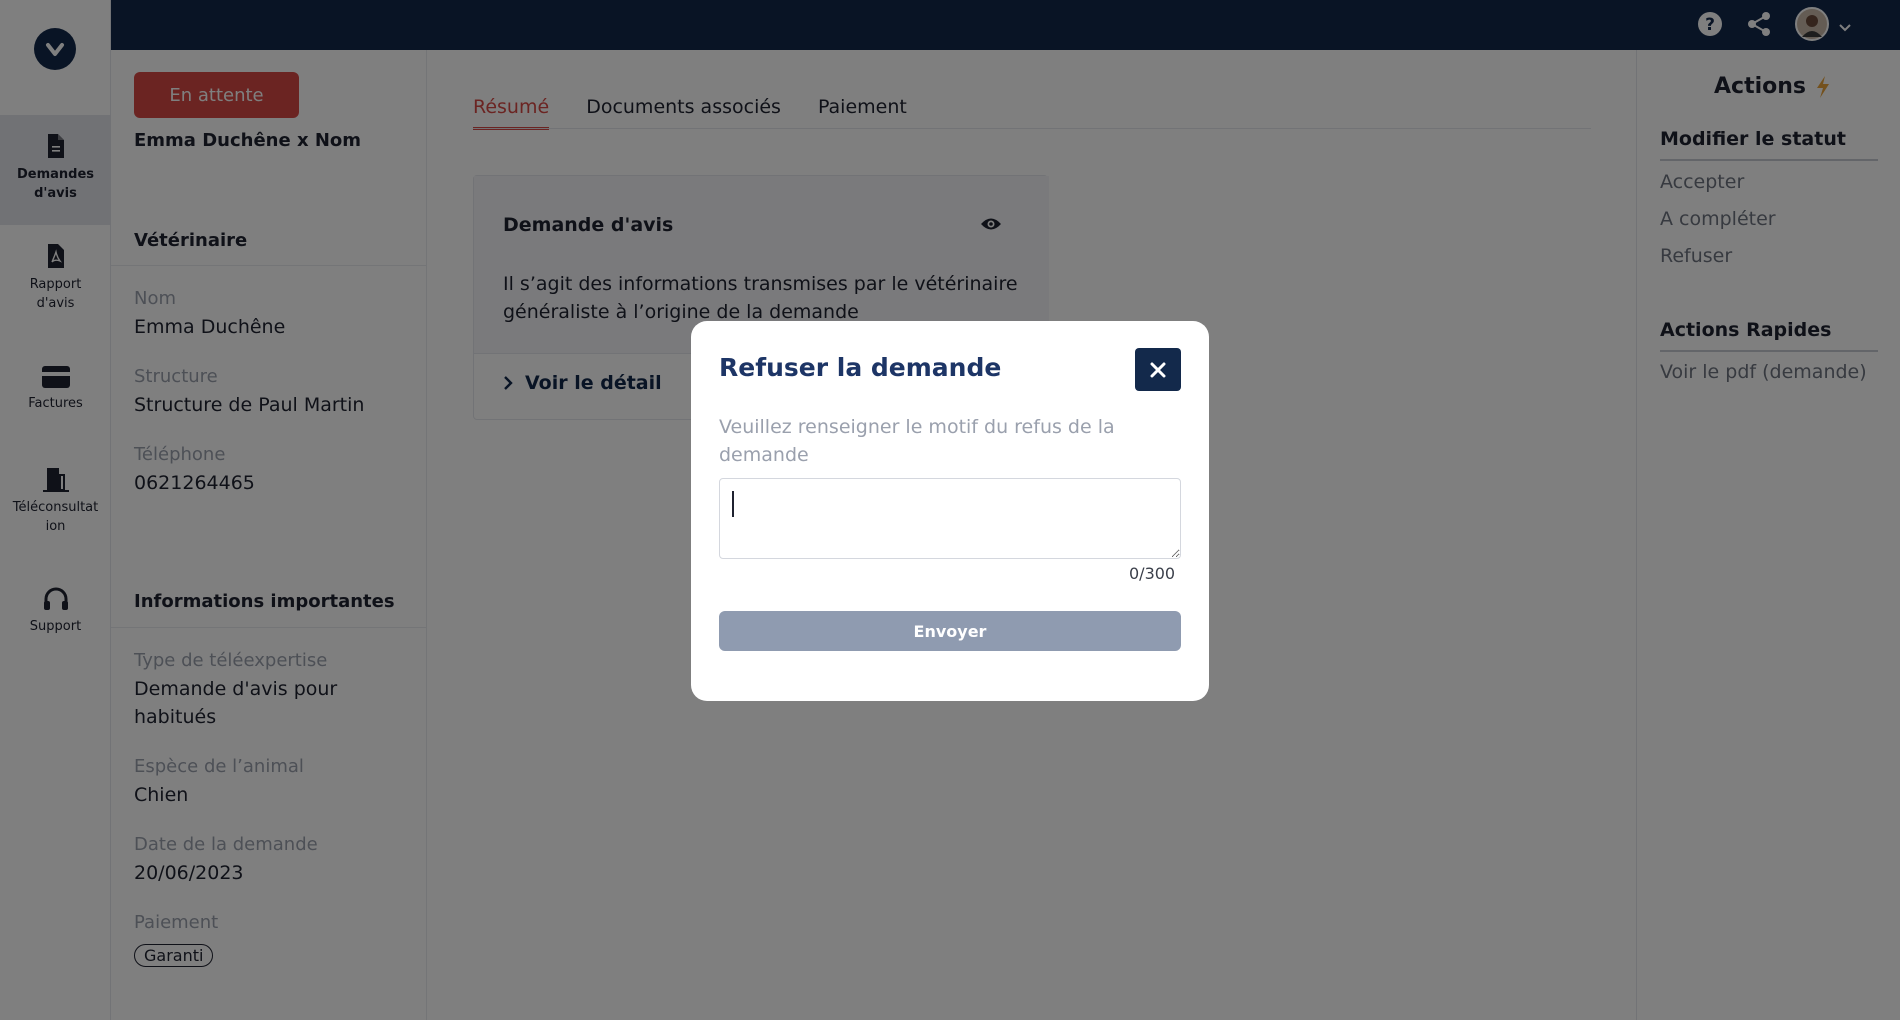 Image resolution: width=1900 pixels, height=1020 pixels. Describe the element at coordinates (950, 631) in the screenshot. I see `send-button: Envoyer` at that location.